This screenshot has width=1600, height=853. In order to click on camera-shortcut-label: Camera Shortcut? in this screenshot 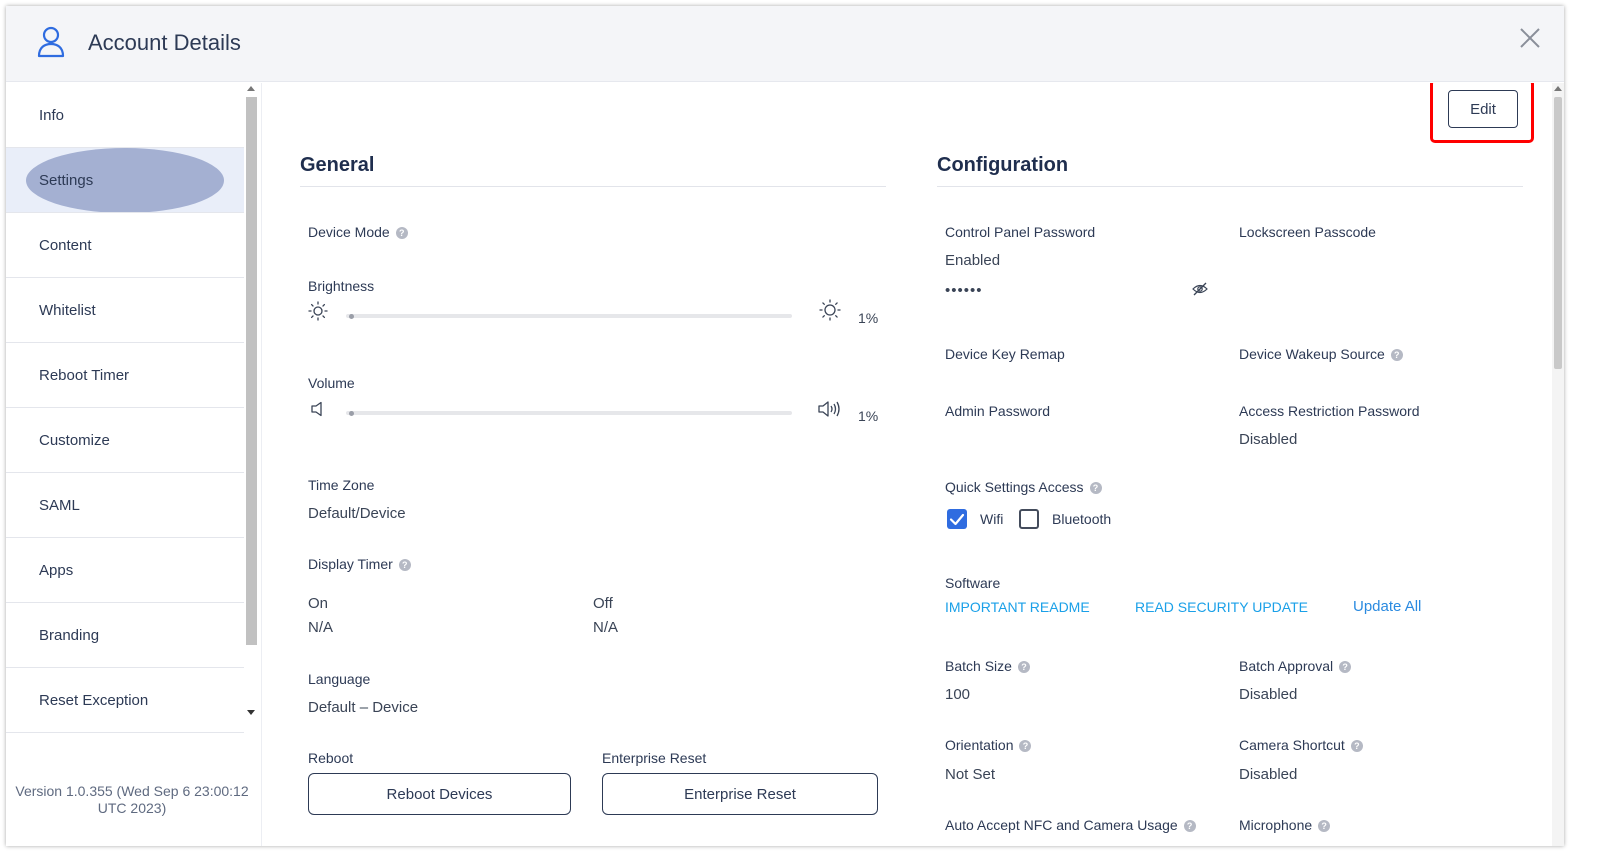, I will do `click(1301, 745)`.